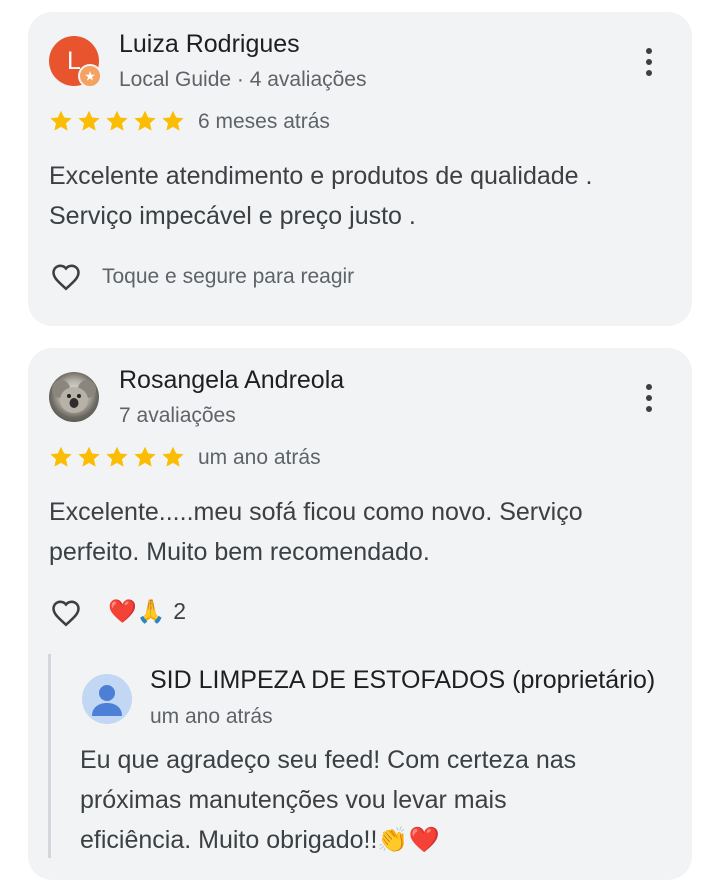 The width and height of the screenshot is (720, 891). What do you see at coordinates (180, 611) in the screenshot?
I see `reaction-count: 2` at bounding box center [180, 611].